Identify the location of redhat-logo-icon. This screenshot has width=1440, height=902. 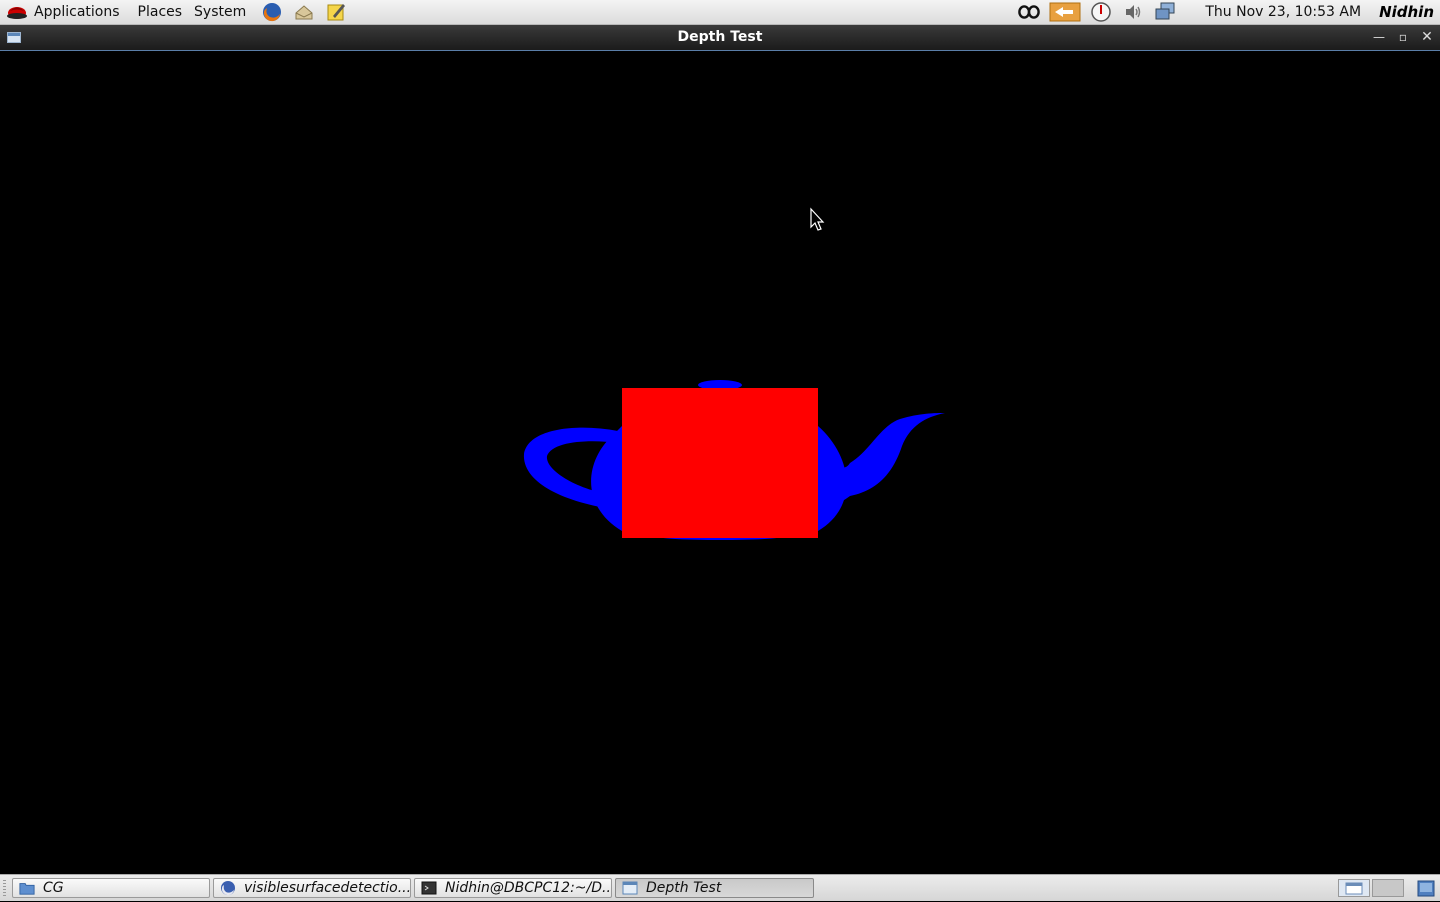
(17, 12).